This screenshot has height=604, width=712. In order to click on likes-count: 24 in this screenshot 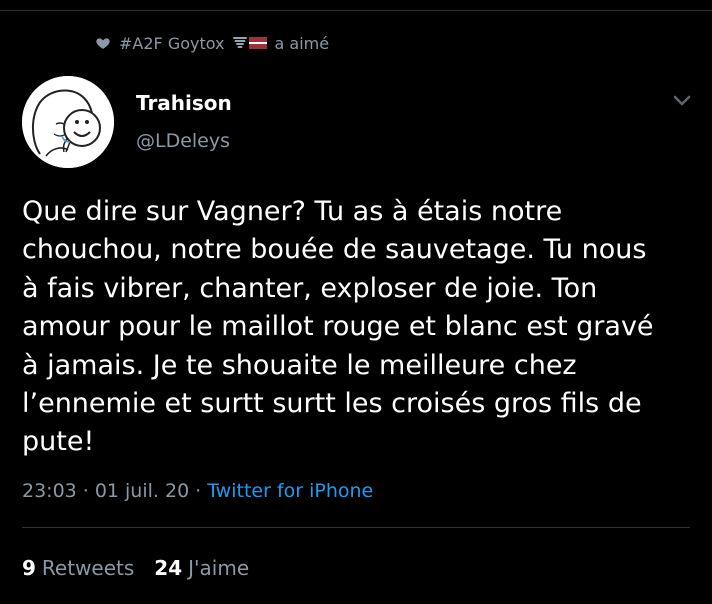, I will do `click(168, 568)`.